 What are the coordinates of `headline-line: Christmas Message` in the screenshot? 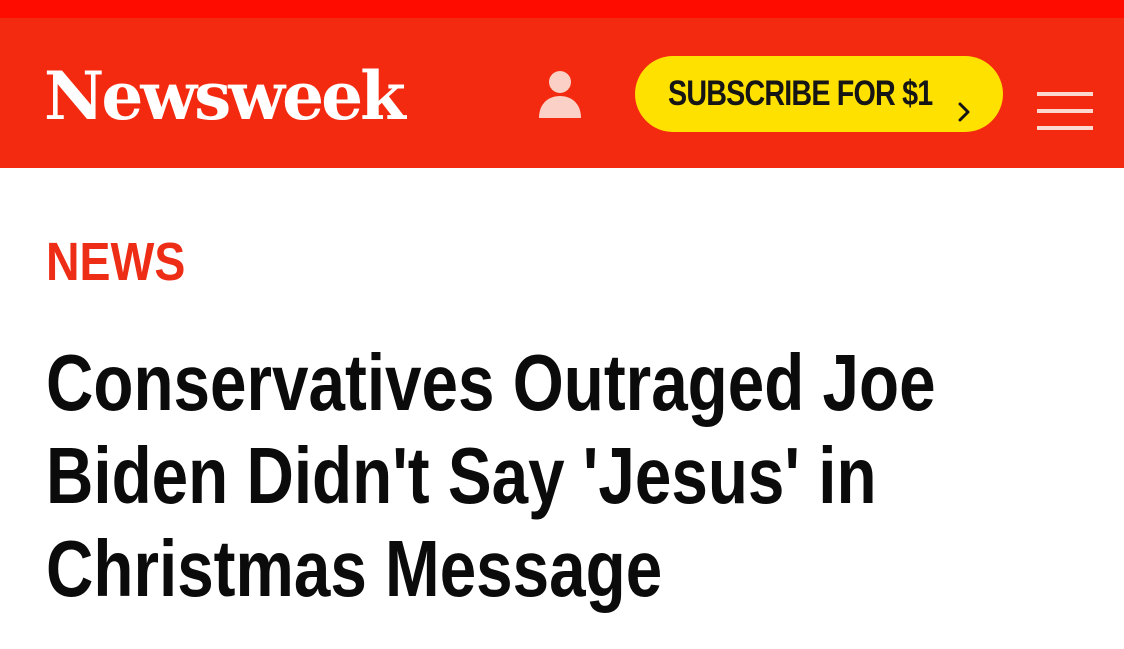 It's located at (354, 568).